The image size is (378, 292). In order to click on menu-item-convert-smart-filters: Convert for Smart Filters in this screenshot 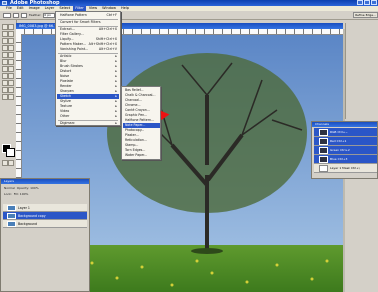, I will do `click(88, 22)`.